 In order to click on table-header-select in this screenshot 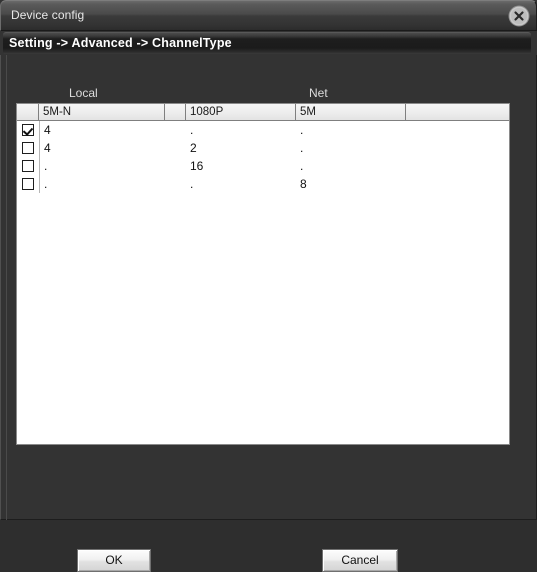, I will do `click(28, 112)`.